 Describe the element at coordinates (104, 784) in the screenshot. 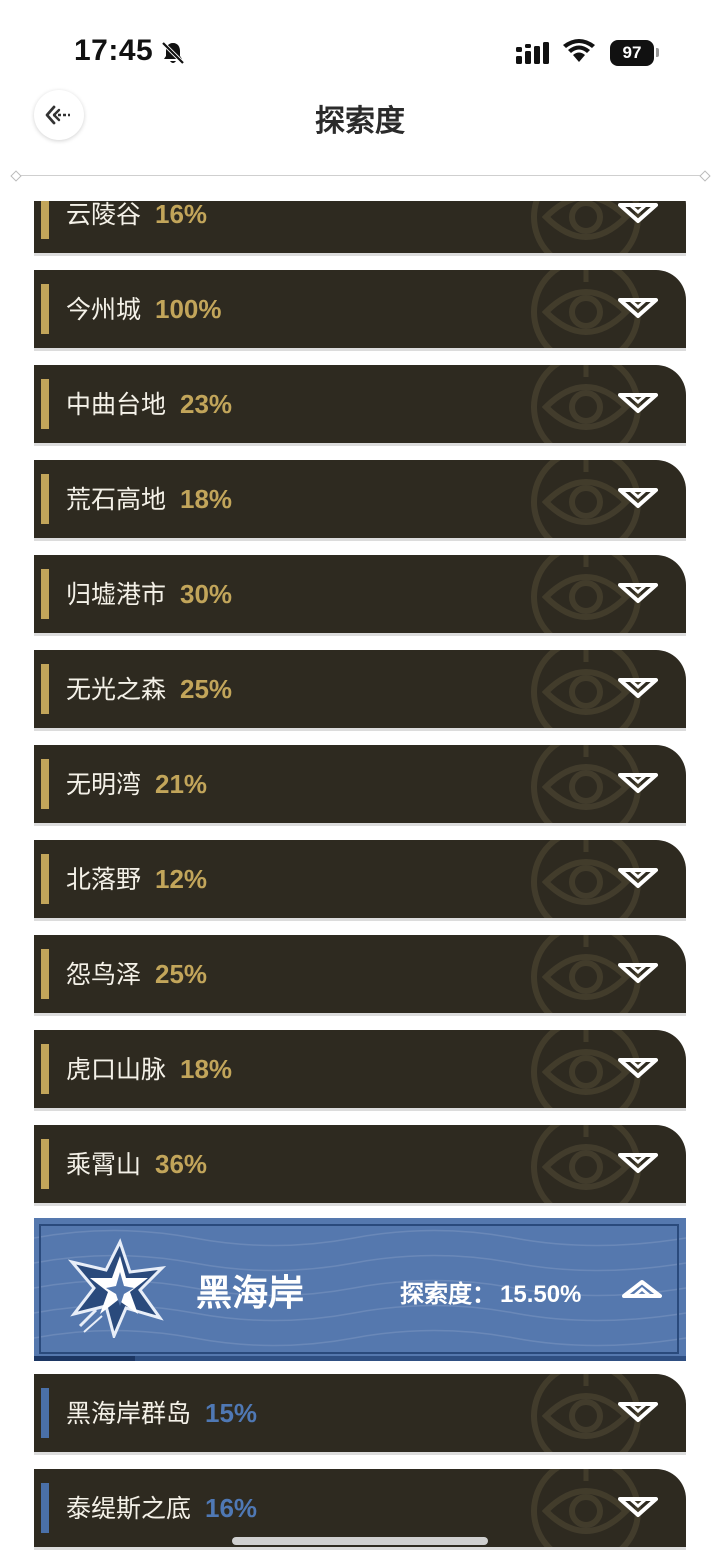

I see `area-name: 无明湾` at that location.